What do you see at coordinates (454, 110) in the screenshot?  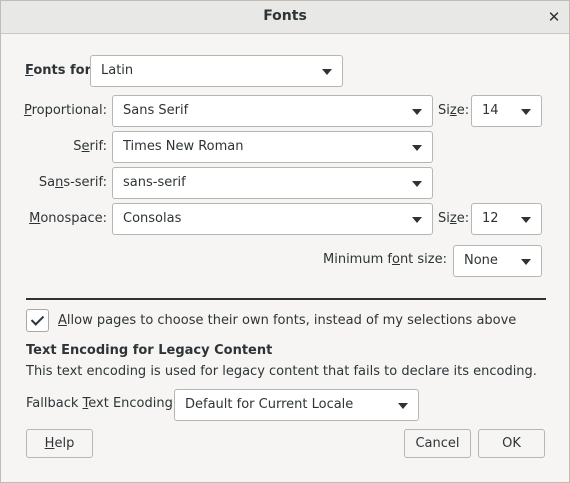 I see `proportional-size-label: Size:` at bounding box center [454, 110].